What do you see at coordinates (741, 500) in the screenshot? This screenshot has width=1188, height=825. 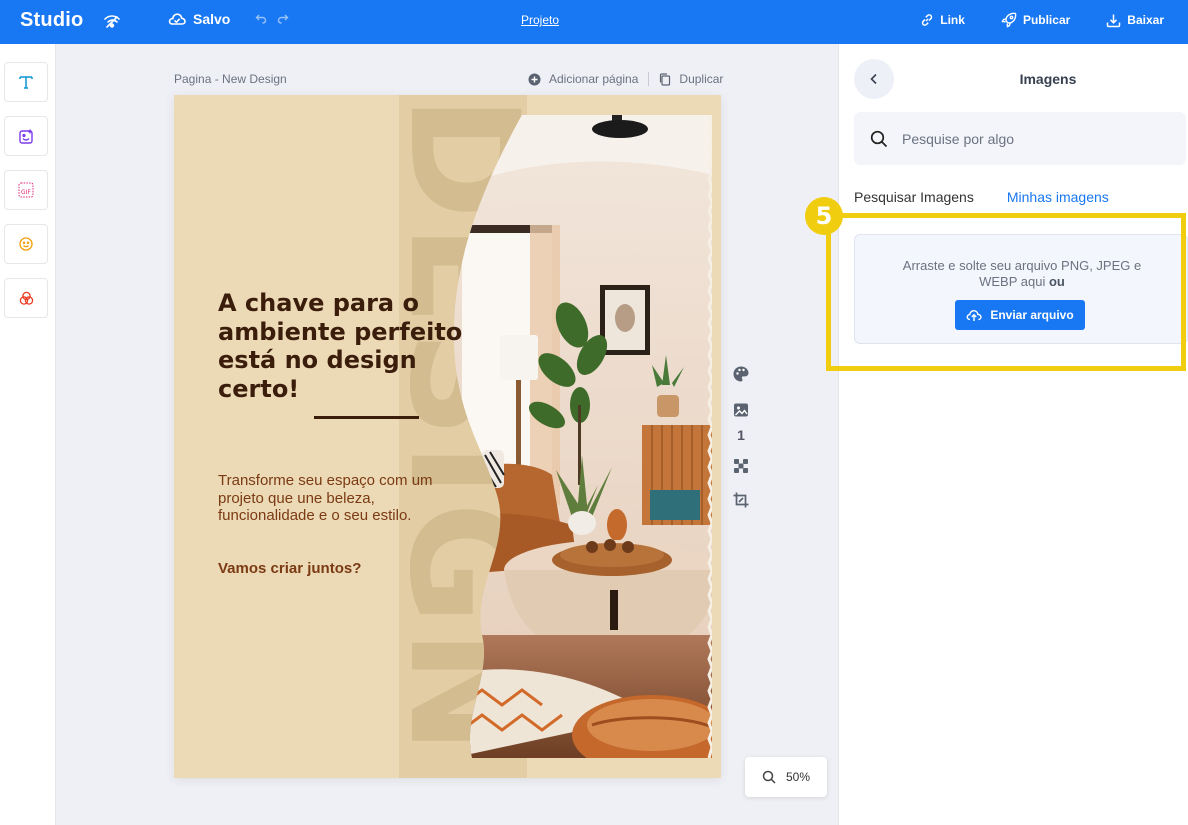 I see `crop-icon` at bounding box center [741, 500].